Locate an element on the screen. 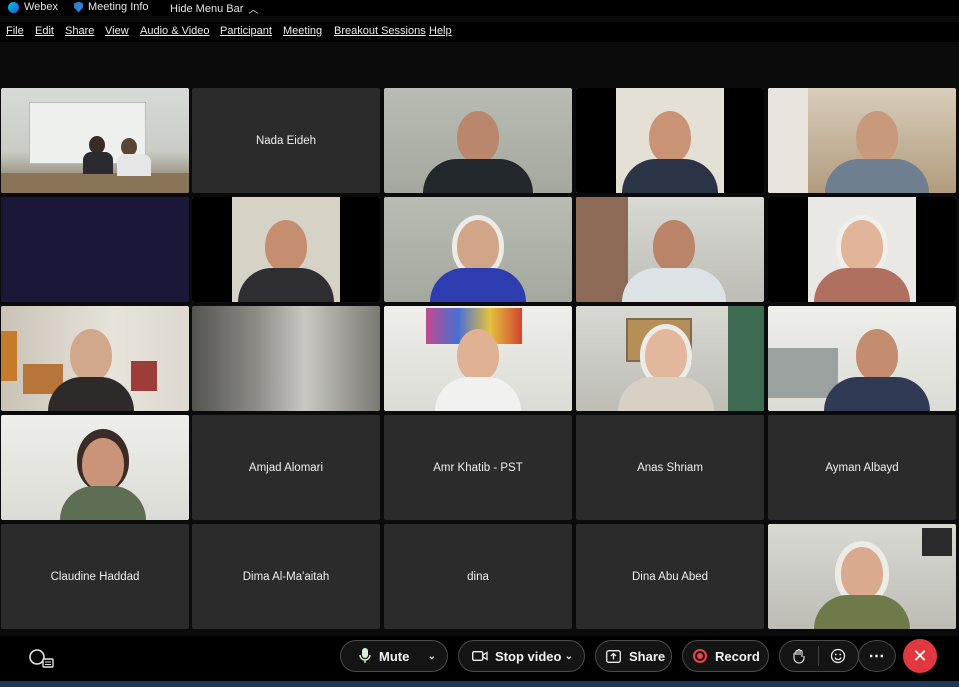 The width and height of the screenshot is (959, 687). camera-icon is located at coordinates (480, 656).